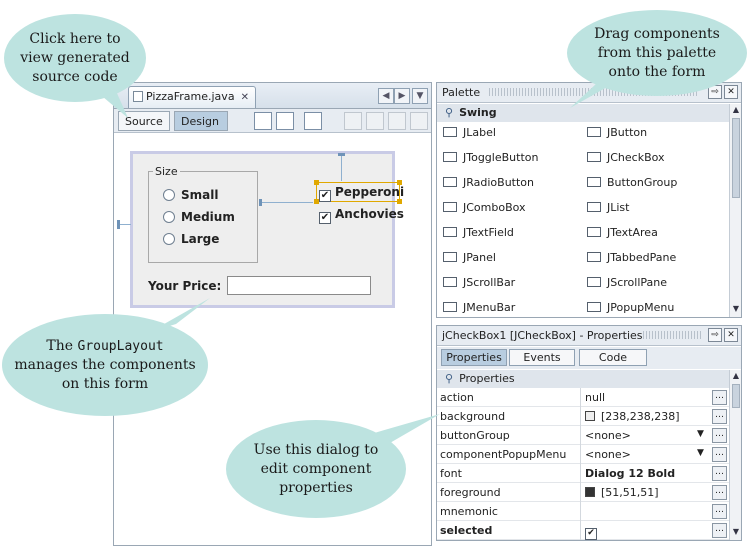 Image resolution: width=752 pixels, height=552 pixels. Describe the element at coordinates (75, 38) in the screenshot. I see `callout-line: Click here to` at that location.